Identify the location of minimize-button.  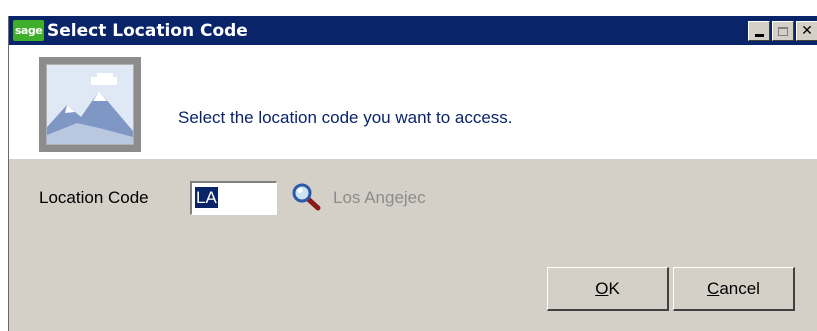
(759, 31).